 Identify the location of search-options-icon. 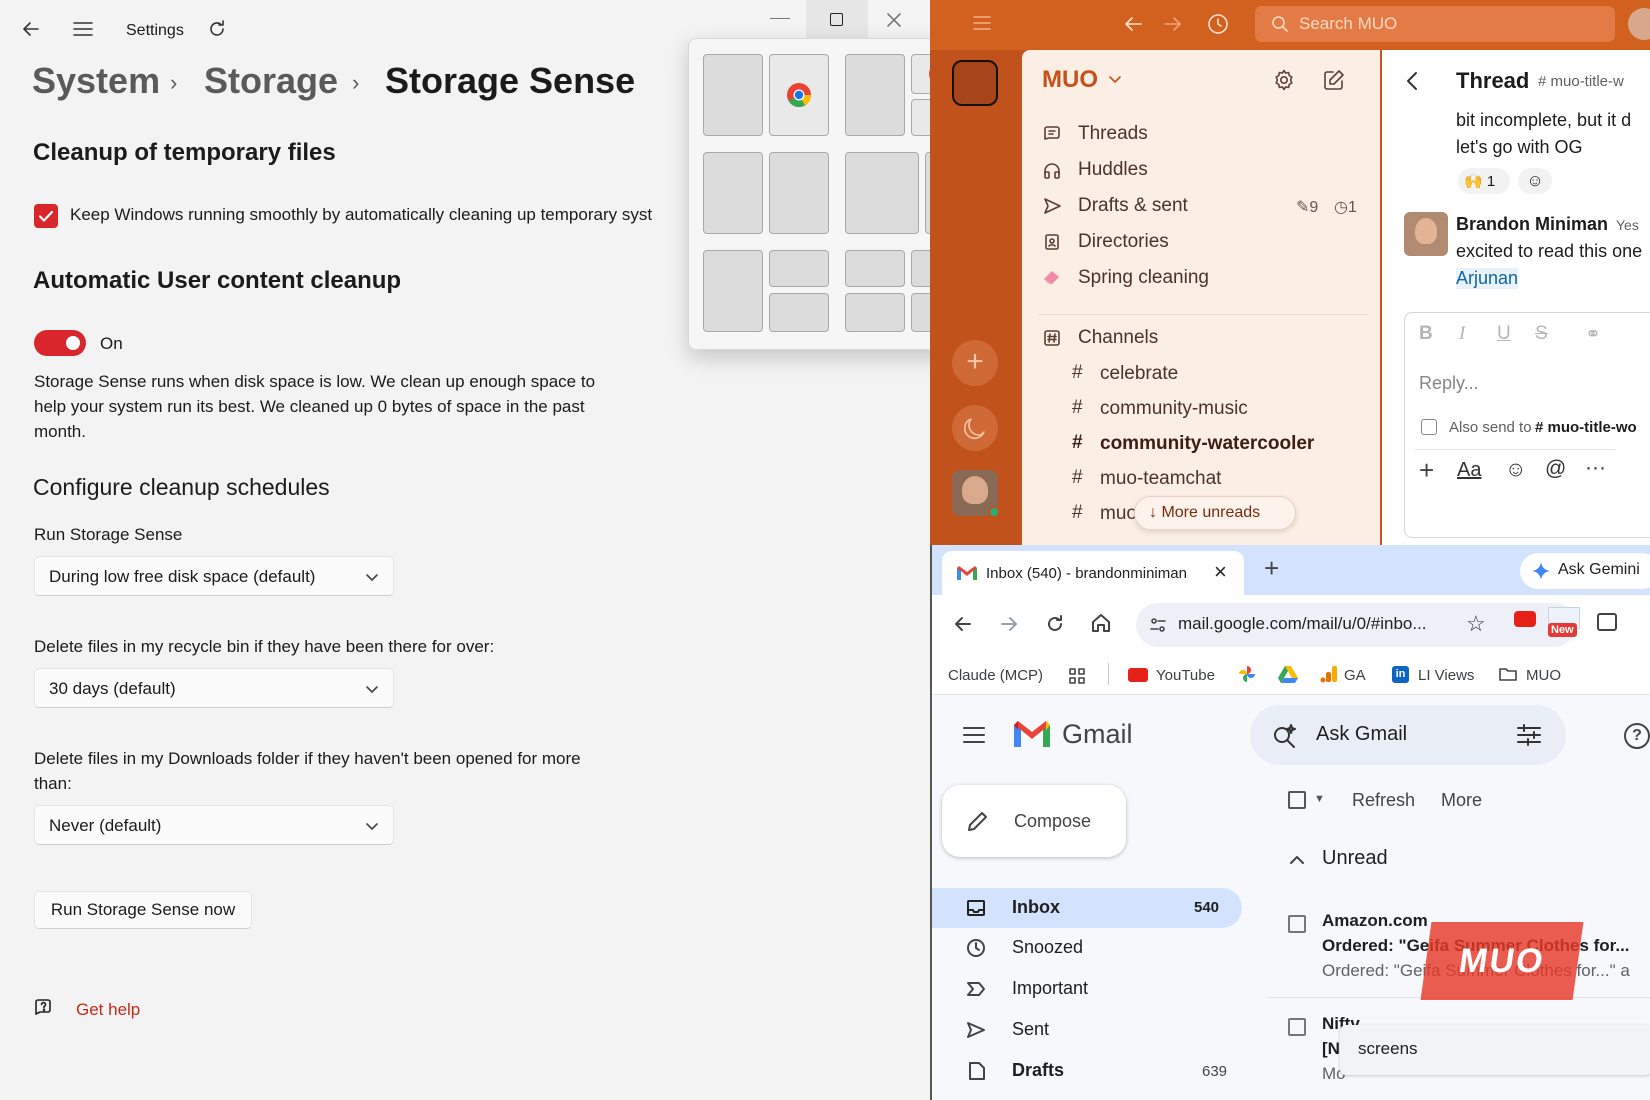
(1529, 735).